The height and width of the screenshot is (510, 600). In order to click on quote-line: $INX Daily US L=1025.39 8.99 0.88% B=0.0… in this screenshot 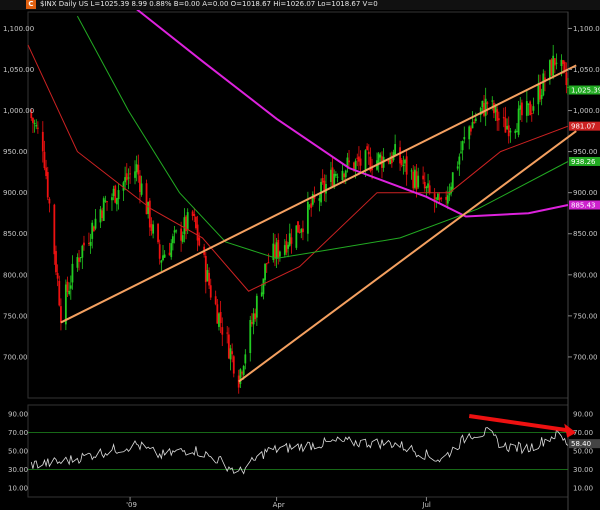, I will do `click(209, 4)`.